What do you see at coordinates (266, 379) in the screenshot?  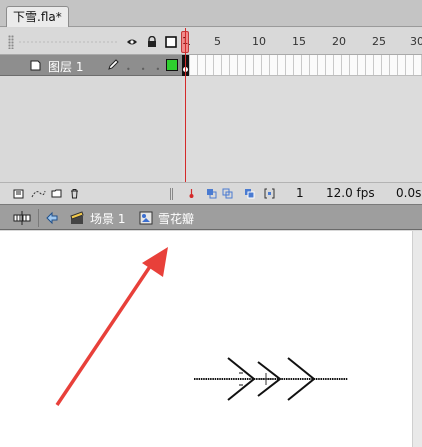 I see `registration-point` at bounding box center [266, 379].